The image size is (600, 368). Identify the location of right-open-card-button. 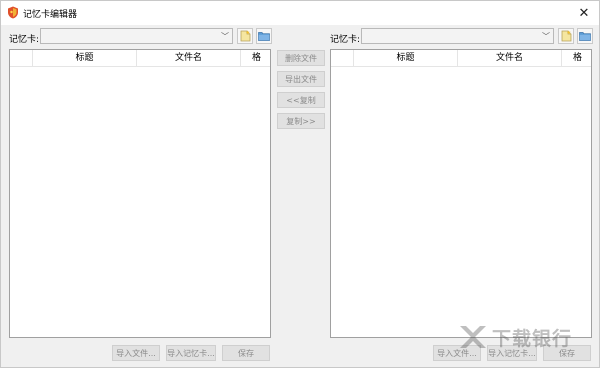
(585, 36).